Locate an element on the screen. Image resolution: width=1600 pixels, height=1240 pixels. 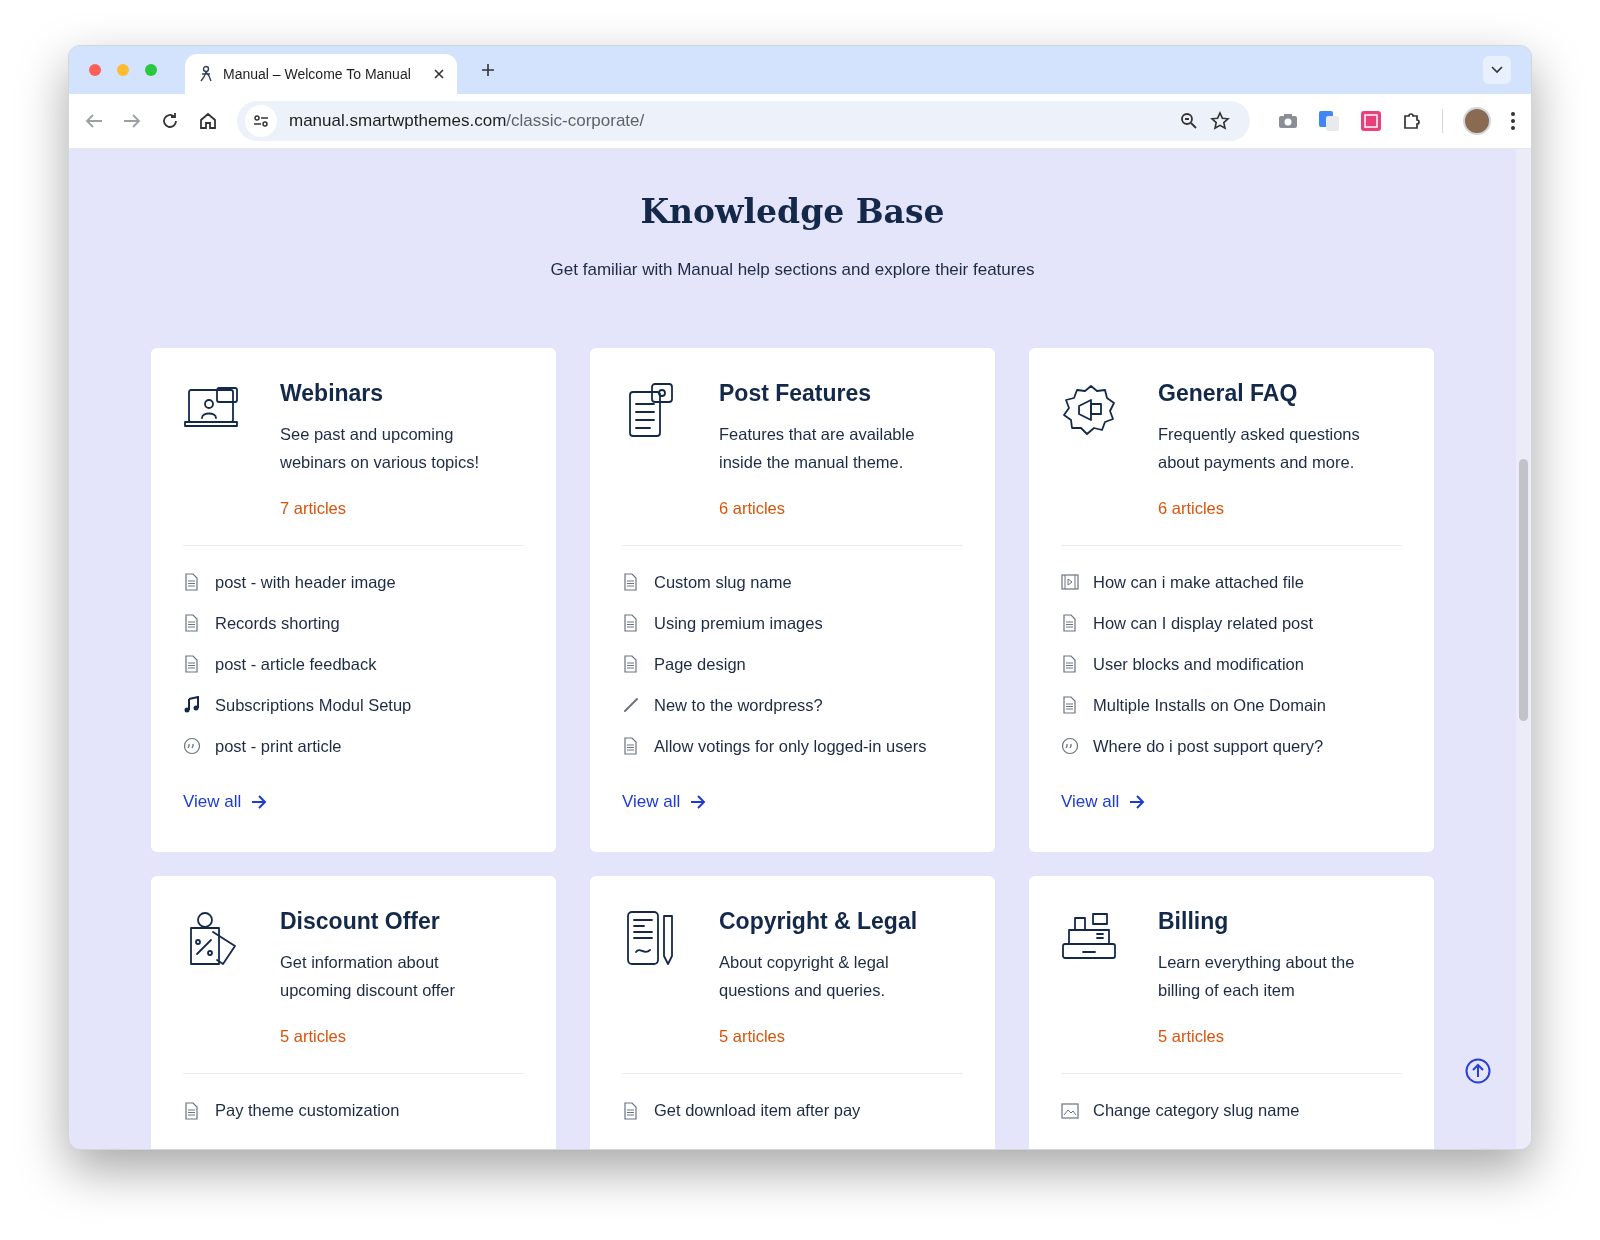
category-title: Copyright & Legal is located at coordinates (834, 921).